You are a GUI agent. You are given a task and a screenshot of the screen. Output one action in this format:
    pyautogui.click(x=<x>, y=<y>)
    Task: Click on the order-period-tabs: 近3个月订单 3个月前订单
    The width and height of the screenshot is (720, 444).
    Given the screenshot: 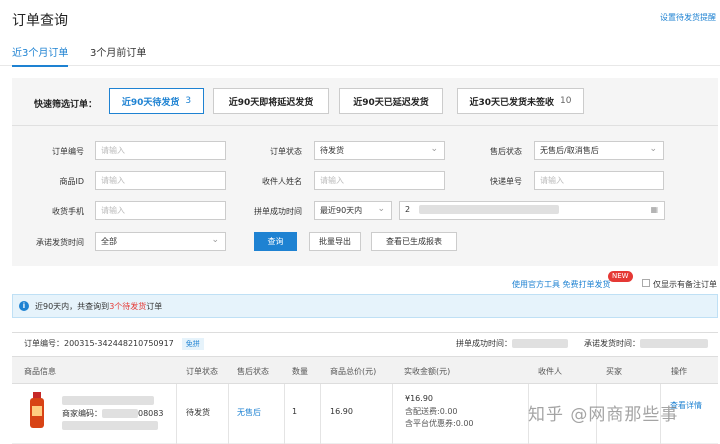 What is the action you would take?
    pyautogui.click(x=360, y=54)
    